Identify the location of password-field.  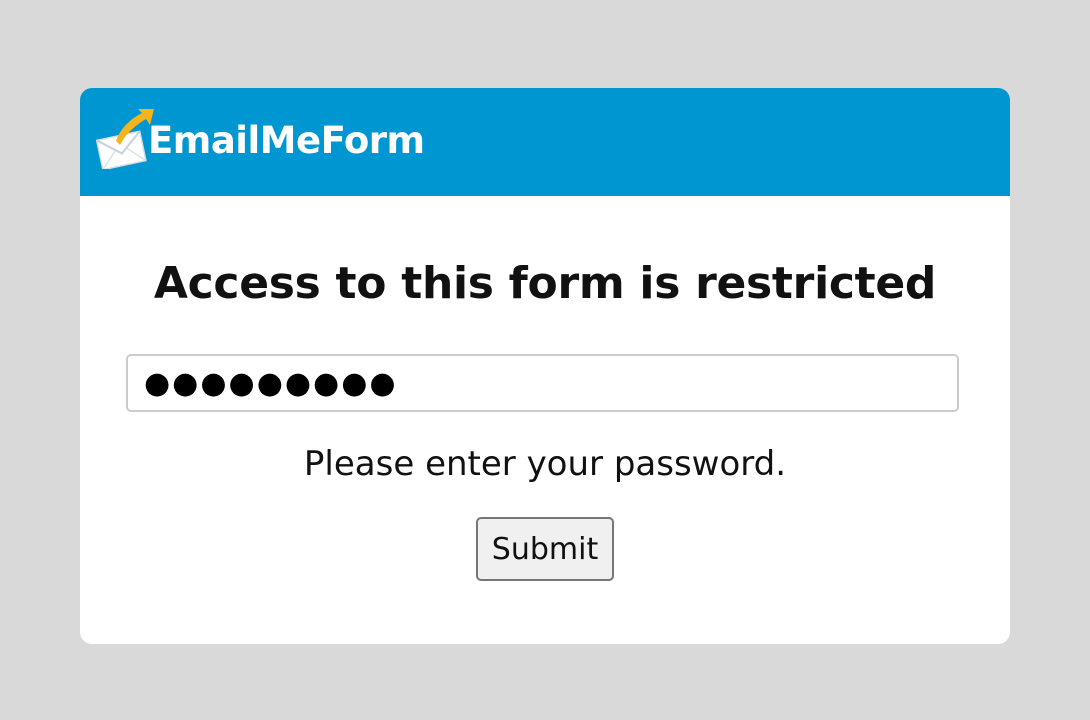
(542, 383).